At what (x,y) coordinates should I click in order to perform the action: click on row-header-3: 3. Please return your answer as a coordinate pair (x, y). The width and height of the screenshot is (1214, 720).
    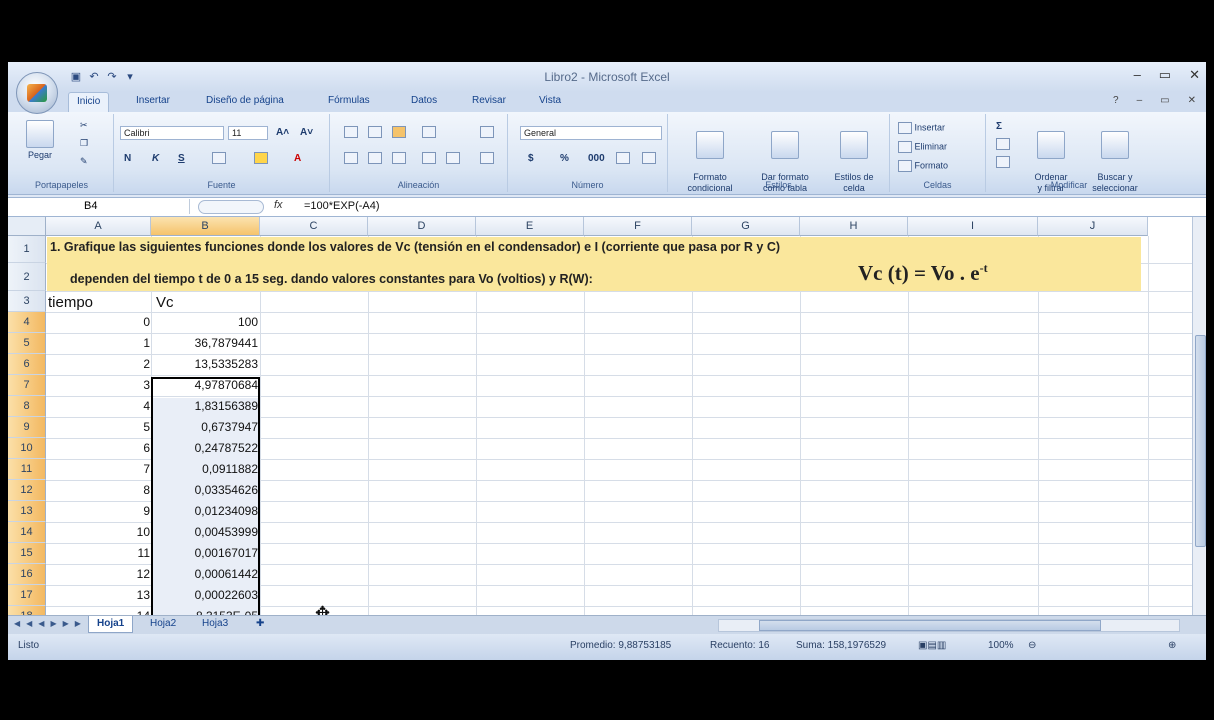
    Looking at the image, I should click on (27, 301).